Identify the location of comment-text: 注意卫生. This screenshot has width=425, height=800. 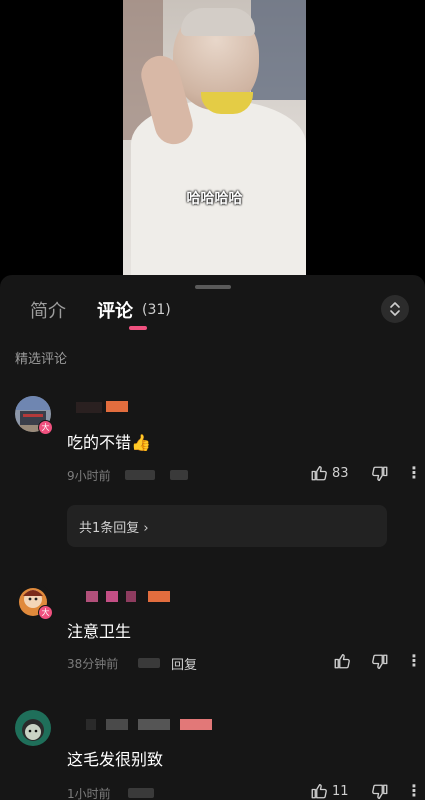
(99, 630).